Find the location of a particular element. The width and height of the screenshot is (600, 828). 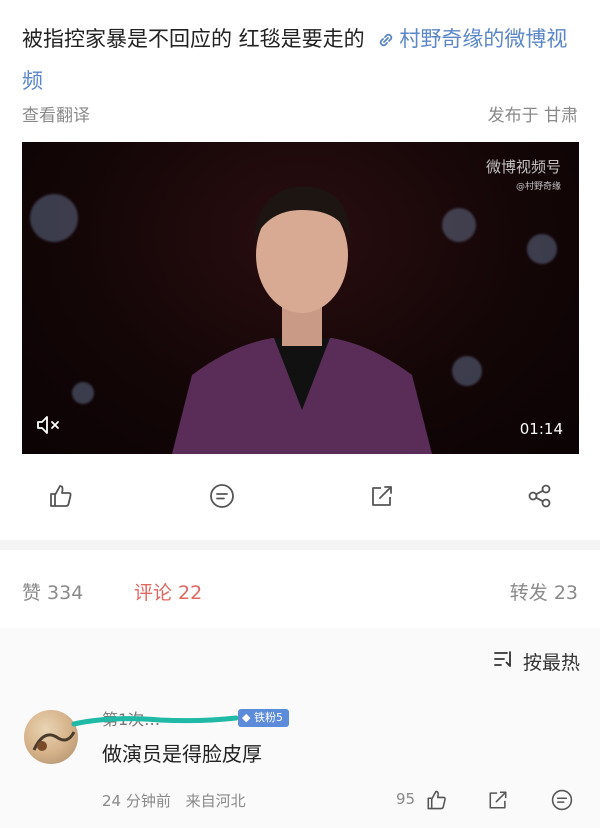

watermark-handle: @村野奇缘 is located at coordinates (538, 187).